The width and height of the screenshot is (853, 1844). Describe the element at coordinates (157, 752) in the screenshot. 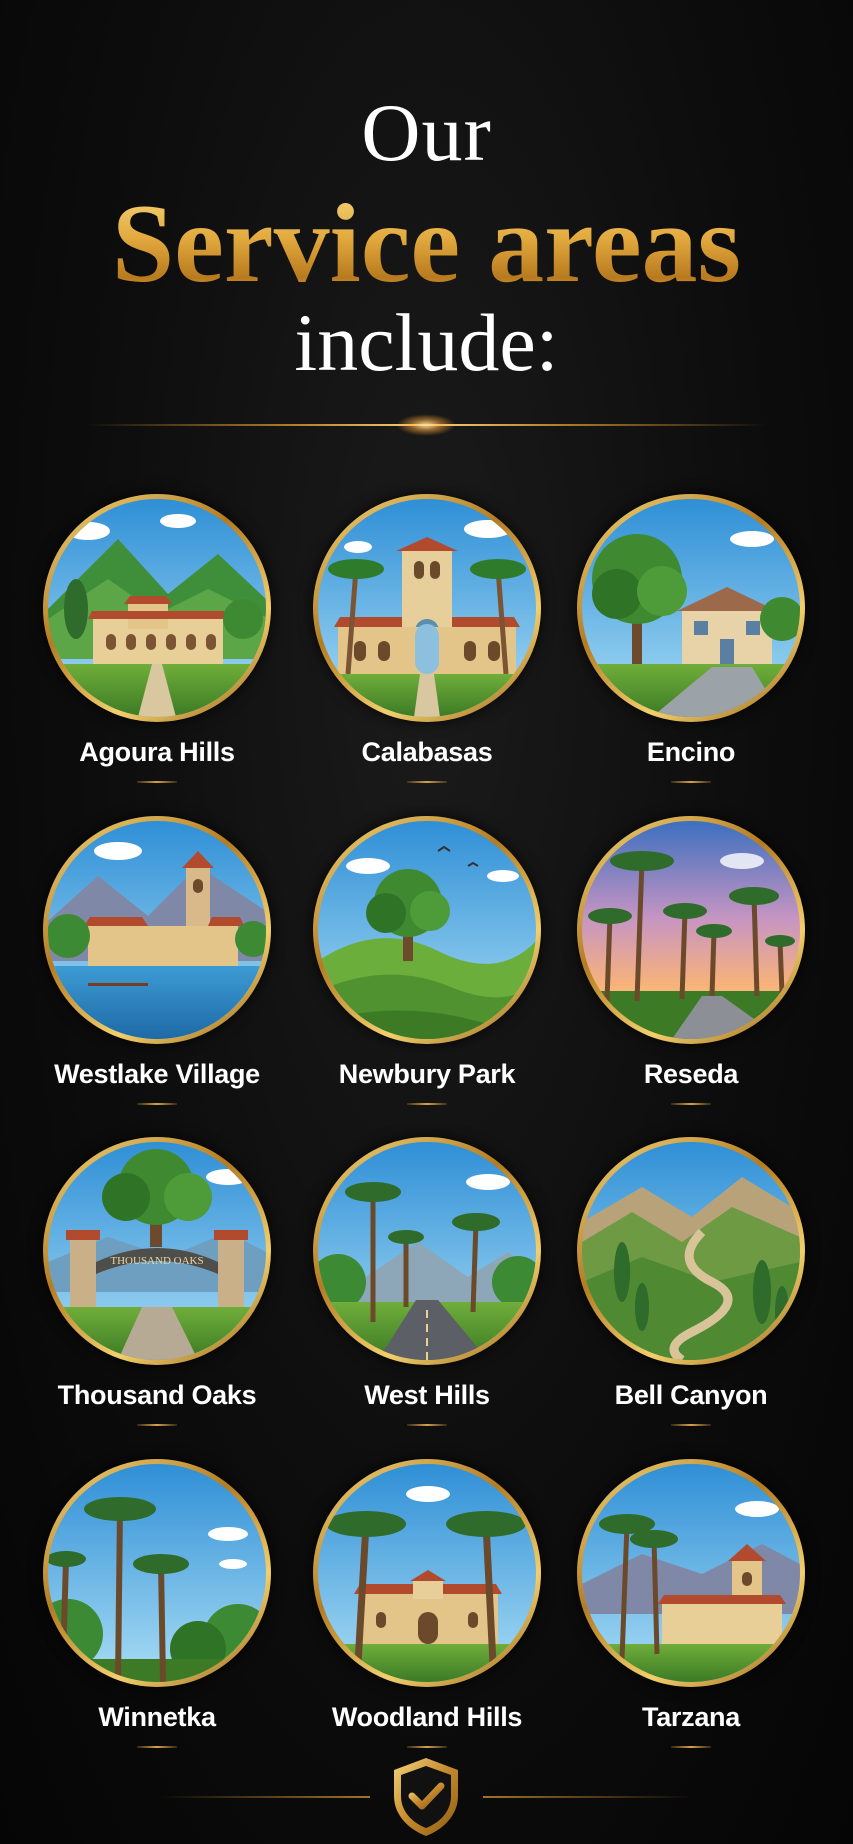

I see `area-name: Agoura Hills` at that location.